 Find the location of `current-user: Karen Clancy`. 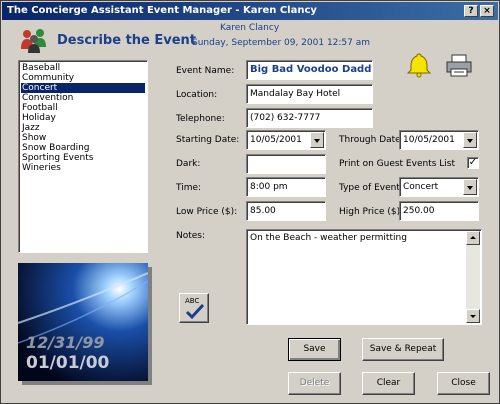

current-user: Karen Clancy is located at coordinates (250, 28).